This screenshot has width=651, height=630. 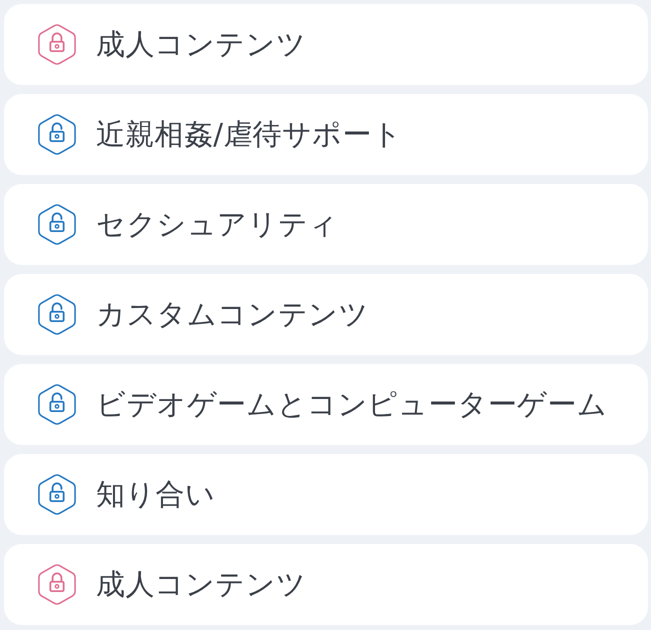 I want to click on topic-card: 知り合い, so click(x=326, y=494).